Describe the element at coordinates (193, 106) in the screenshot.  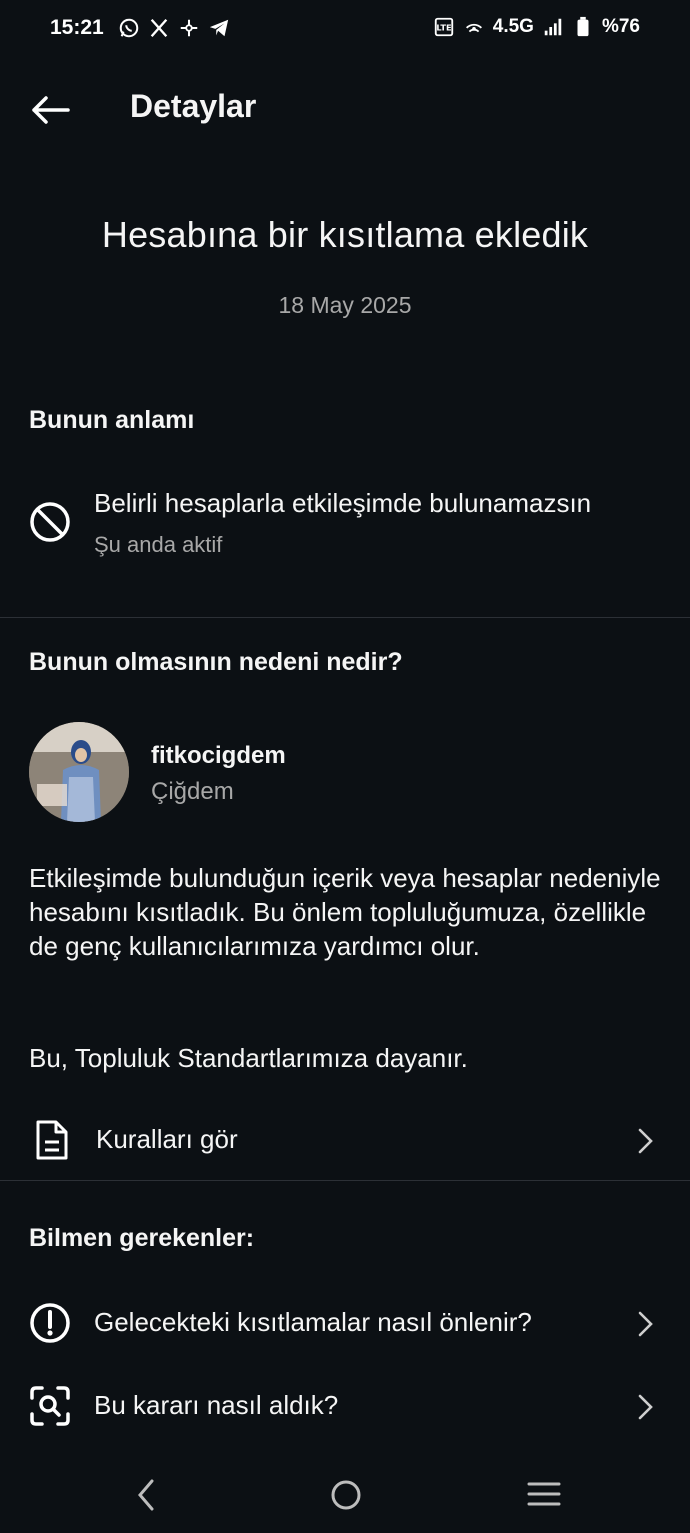
I see `page-title: Detaylar` at that location.